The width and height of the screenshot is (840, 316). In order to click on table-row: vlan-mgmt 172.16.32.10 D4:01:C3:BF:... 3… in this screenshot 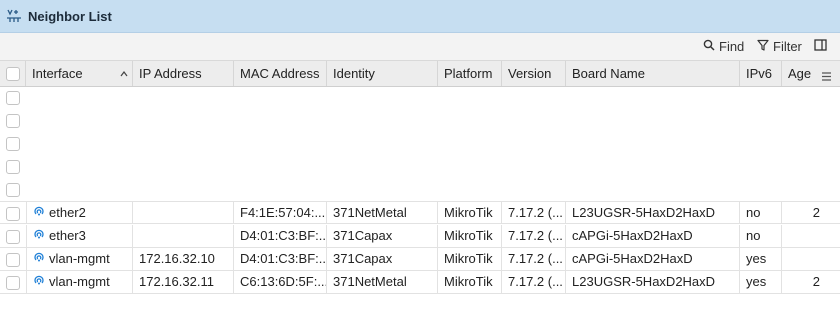, I will do `click(420, 259)`.